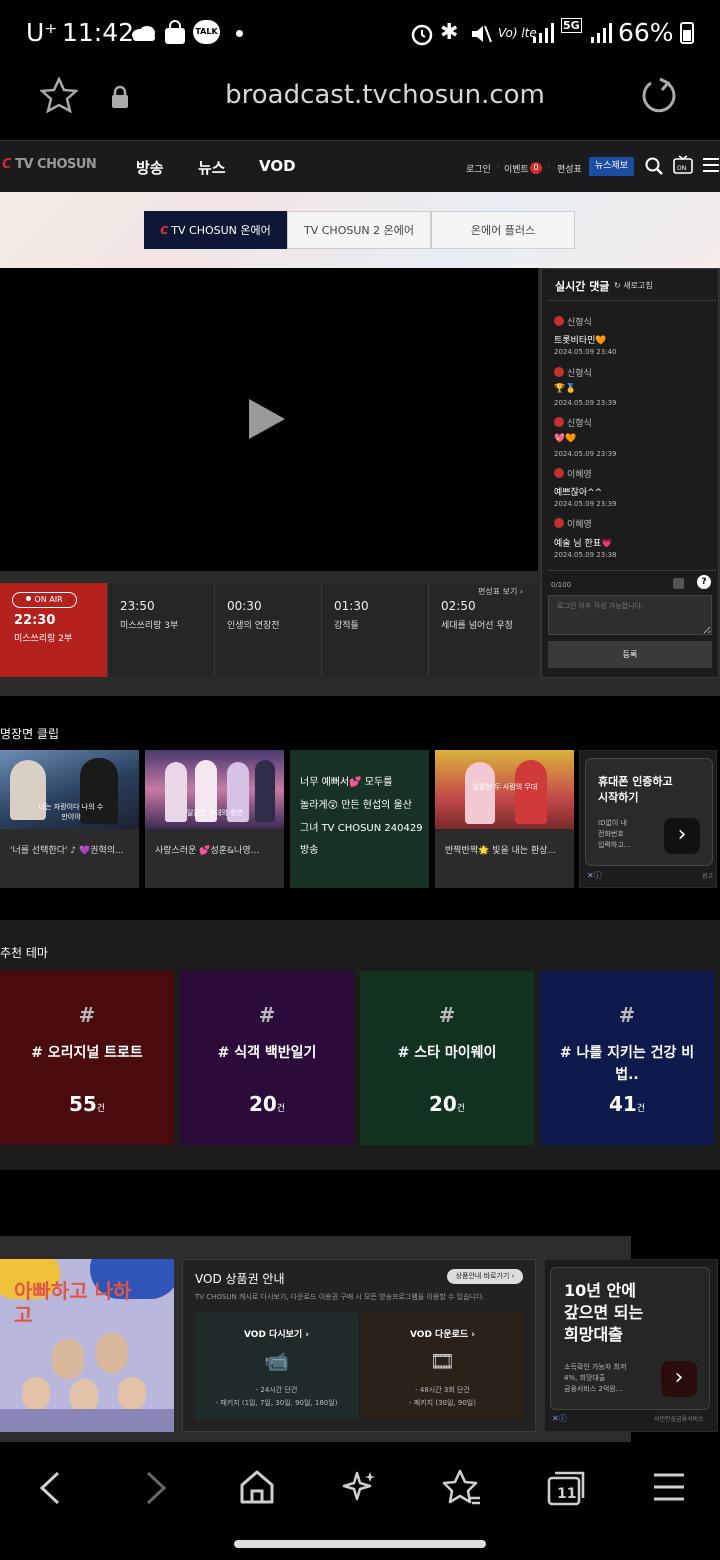 Image resolution: width=720 pixels, height=1560 pixels. Describe the element at coordinates (565, 439) in the screenshot. I see `comment-text: 💖🧡` at that location.